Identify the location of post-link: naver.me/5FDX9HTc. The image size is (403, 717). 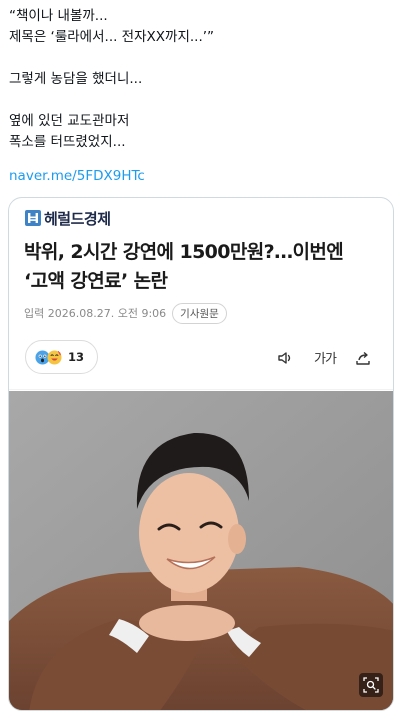
(77, 176).